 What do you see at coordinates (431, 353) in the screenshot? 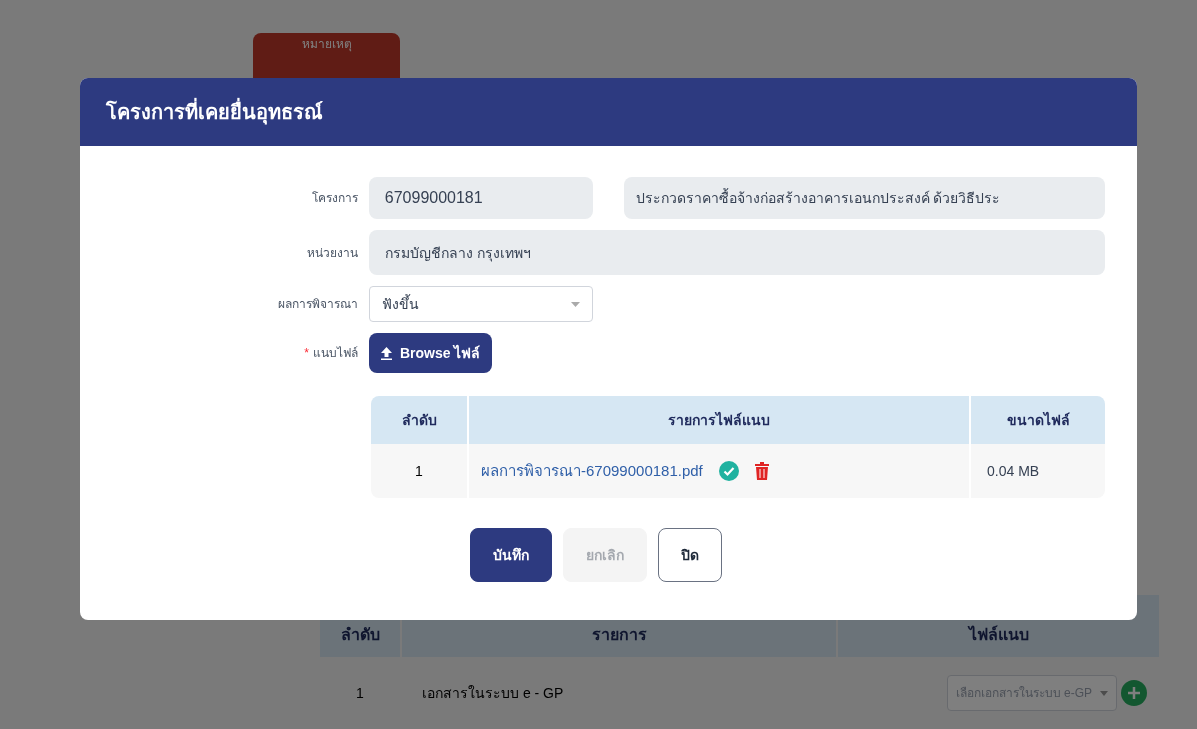
I see `browse-file-button: Browse ไฟล์` at bounding box center [431, 353].